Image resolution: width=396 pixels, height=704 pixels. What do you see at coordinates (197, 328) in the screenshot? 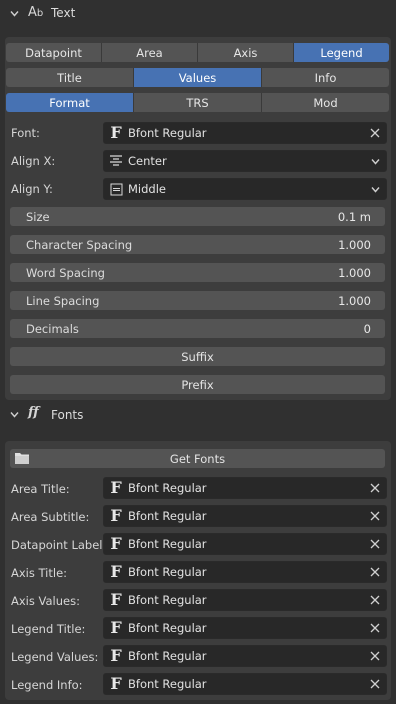
I see `decimals-field: Decimals 0` at bounding box center [197, 328].